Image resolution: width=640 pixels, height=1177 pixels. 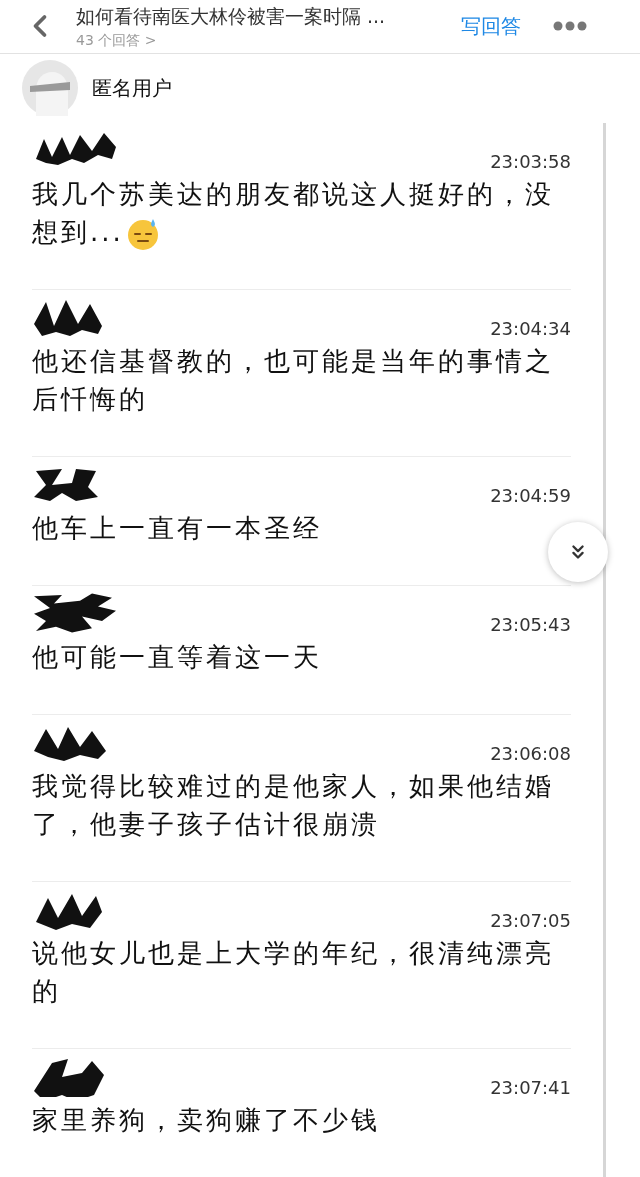 I want to click on message-time: 23:06:08, so click(x=530, y=754).